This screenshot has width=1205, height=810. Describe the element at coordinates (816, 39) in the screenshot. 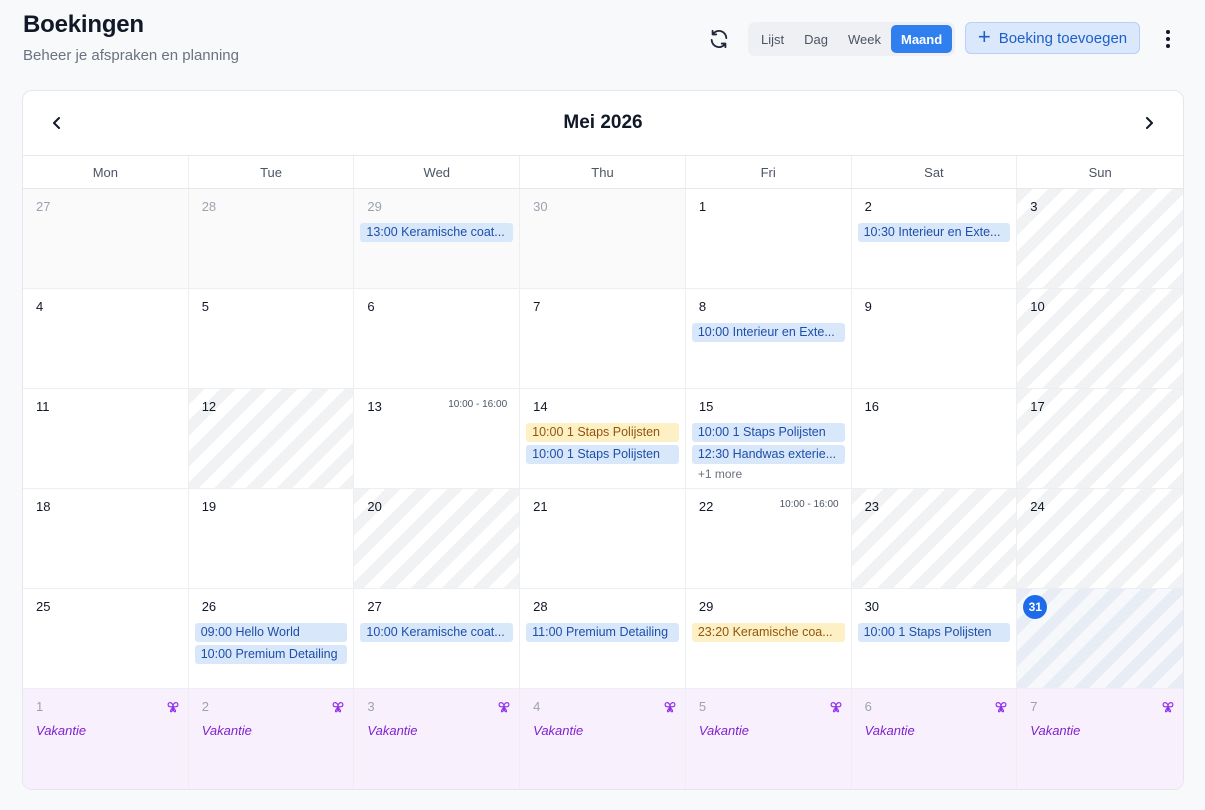

I see `view-day-button: Dag` at that location.